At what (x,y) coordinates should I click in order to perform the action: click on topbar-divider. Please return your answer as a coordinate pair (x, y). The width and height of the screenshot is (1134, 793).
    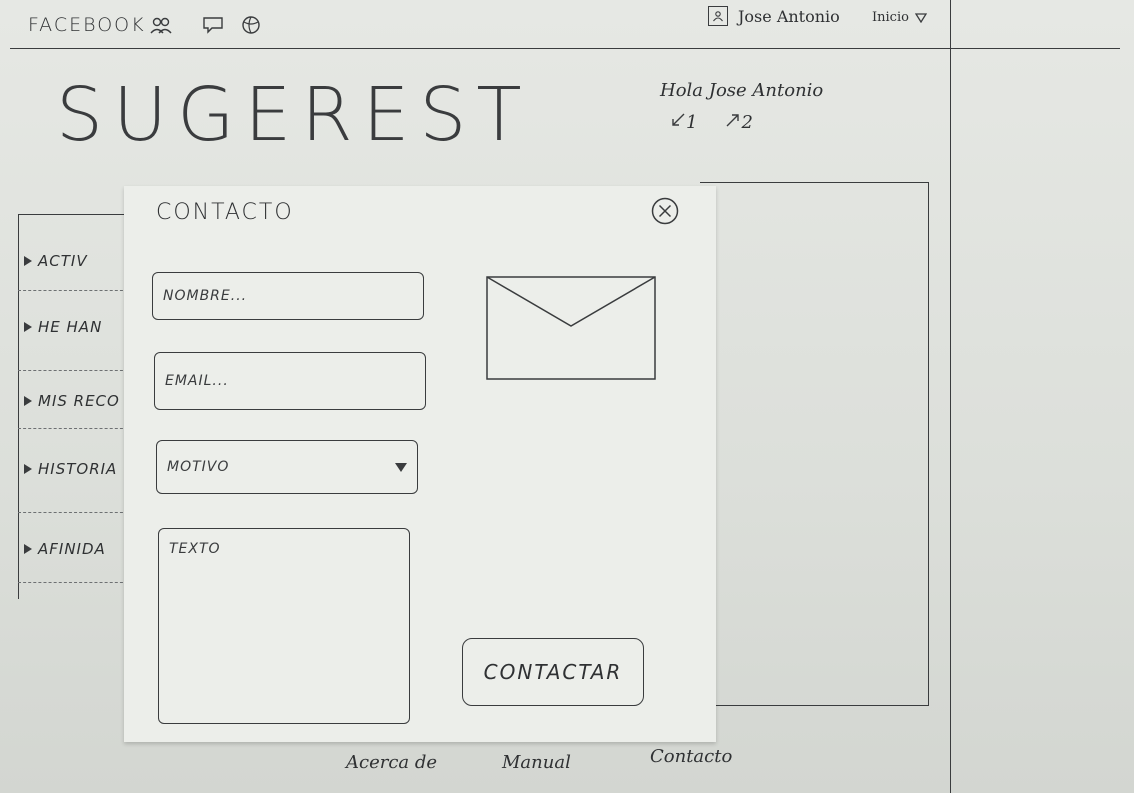
    Looking at the image, I should click on (565, 48).